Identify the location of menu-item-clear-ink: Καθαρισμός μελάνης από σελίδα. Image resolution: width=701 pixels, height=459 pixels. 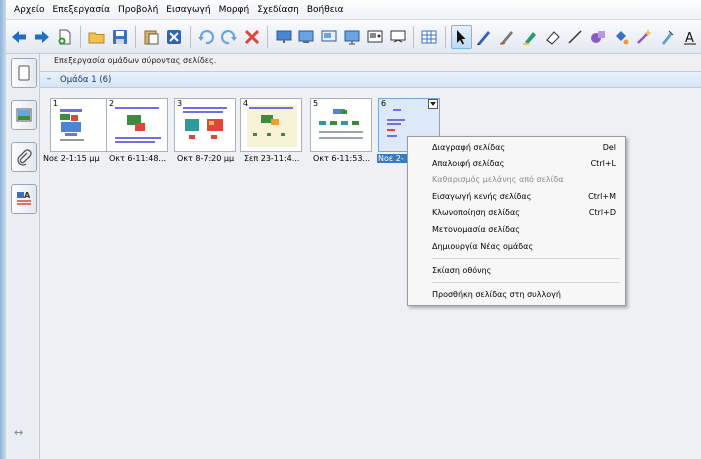
(527, 179).